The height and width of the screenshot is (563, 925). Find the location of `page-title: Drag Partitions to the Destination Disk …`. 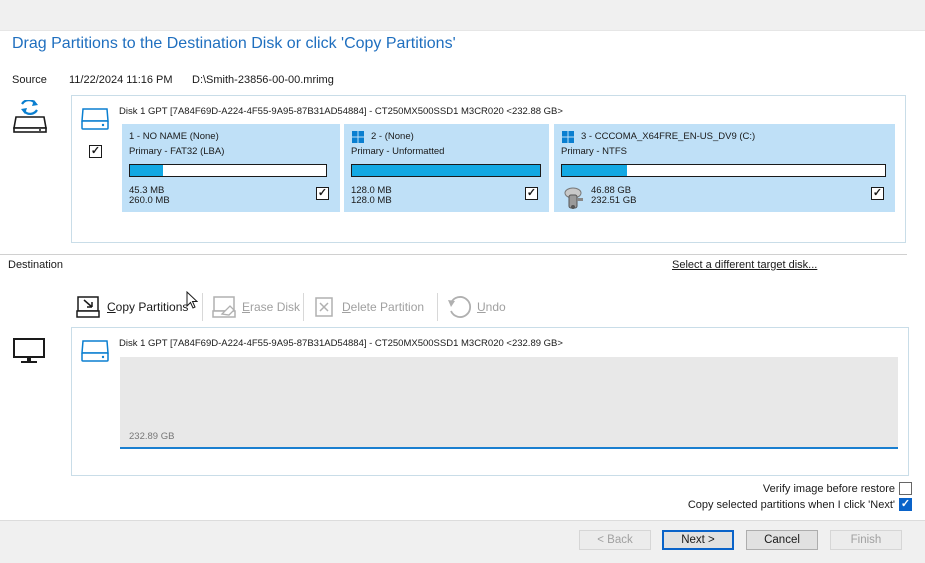

page-title: Drag Partitions to the Destination Disk … is located at coordinates (234, 43).